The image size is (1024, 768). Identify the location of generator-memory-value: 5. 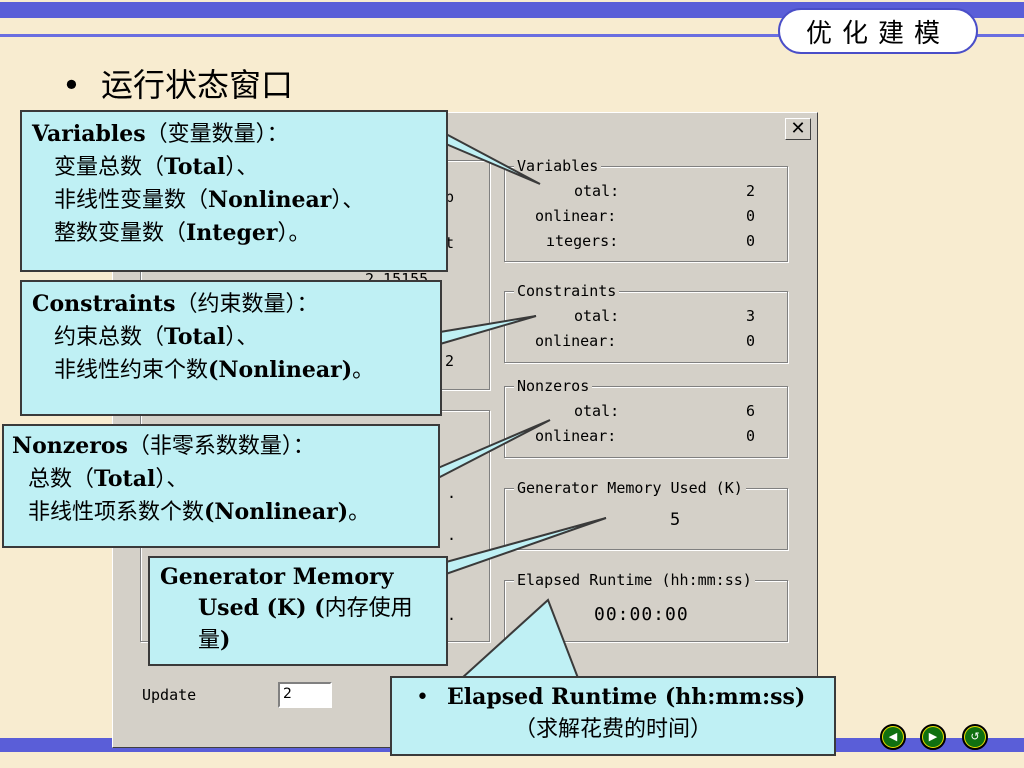
(675, 520).